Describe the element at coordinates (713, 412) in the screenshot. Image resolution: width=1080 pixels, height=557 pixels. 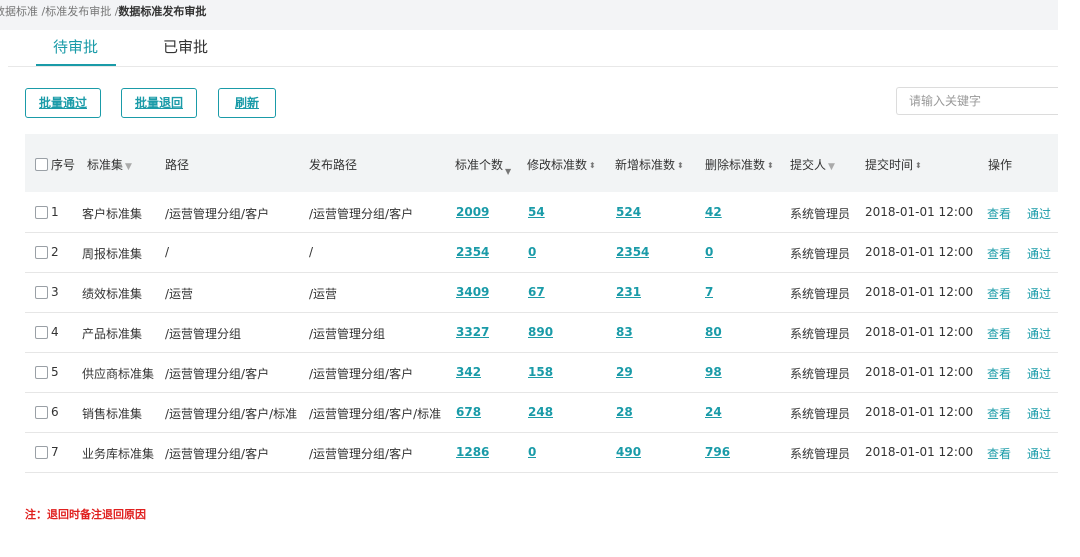
I see `deleted-link: 24` at that location.